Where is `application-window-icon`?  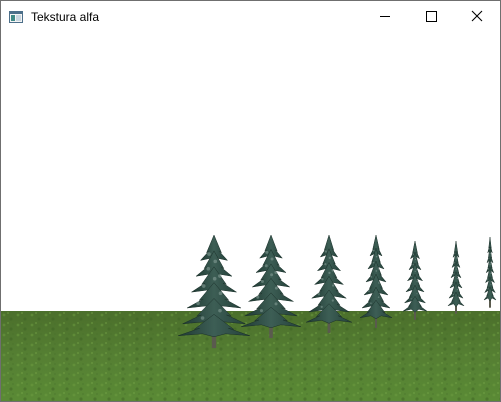
application-window-icon is located at coordinates (16, 16).